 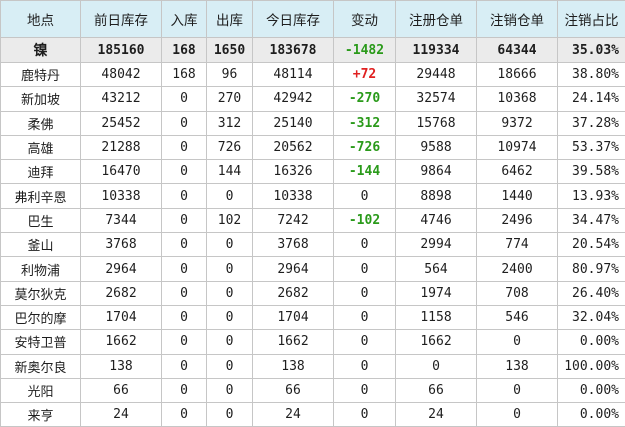 What do you see at coordinates (365, 147) in the screenshot?
I see `cell-change: -726` at bounding box center [365, 147].